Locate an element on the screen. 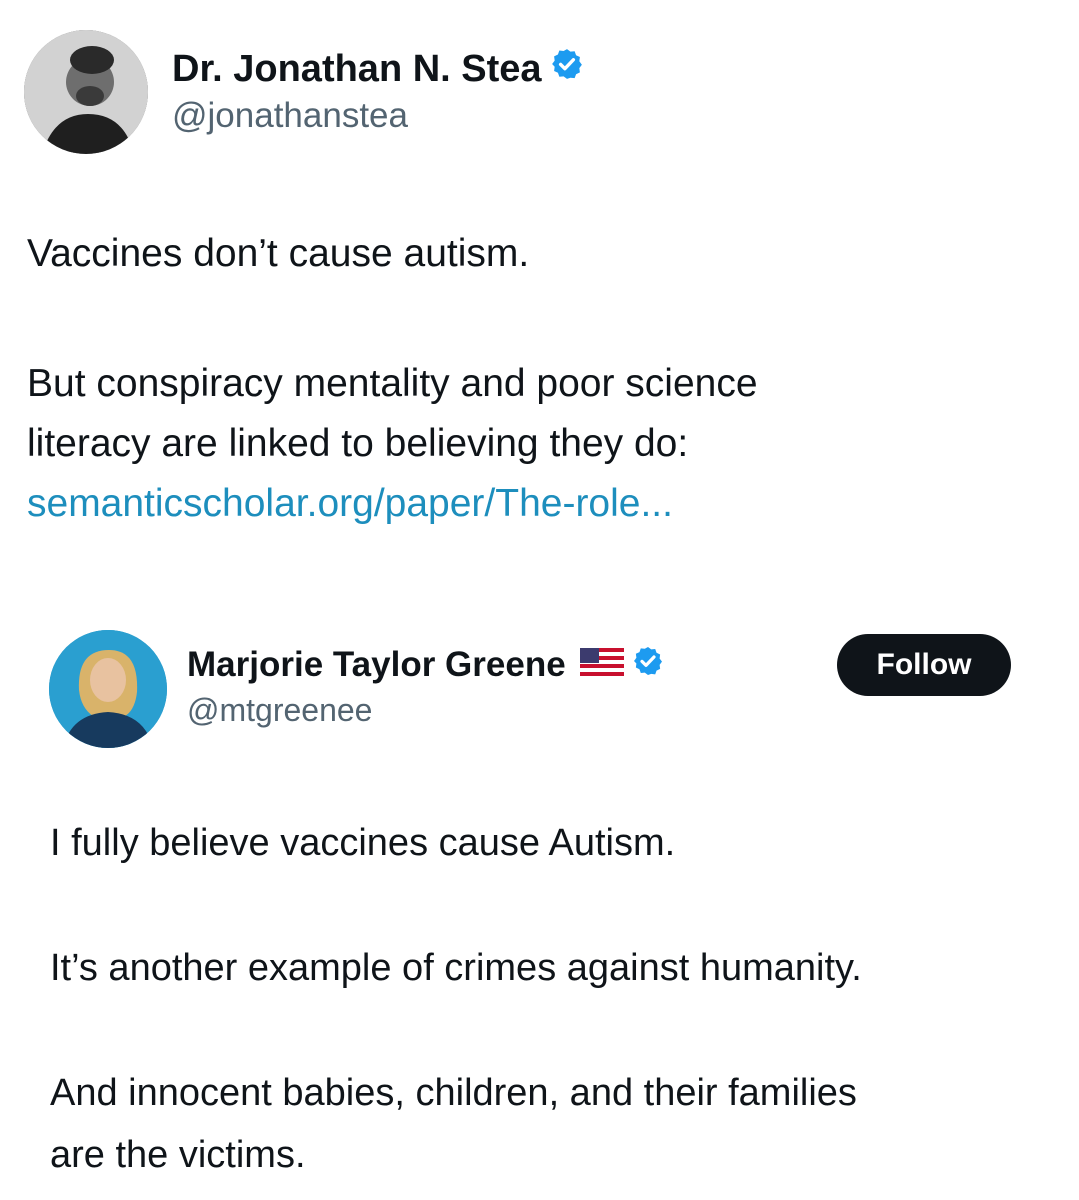 This screenshot has width=1079, height=1200. tweet-line: I fully believe vaccines cause Autism. is located at coordinates (363, 843).